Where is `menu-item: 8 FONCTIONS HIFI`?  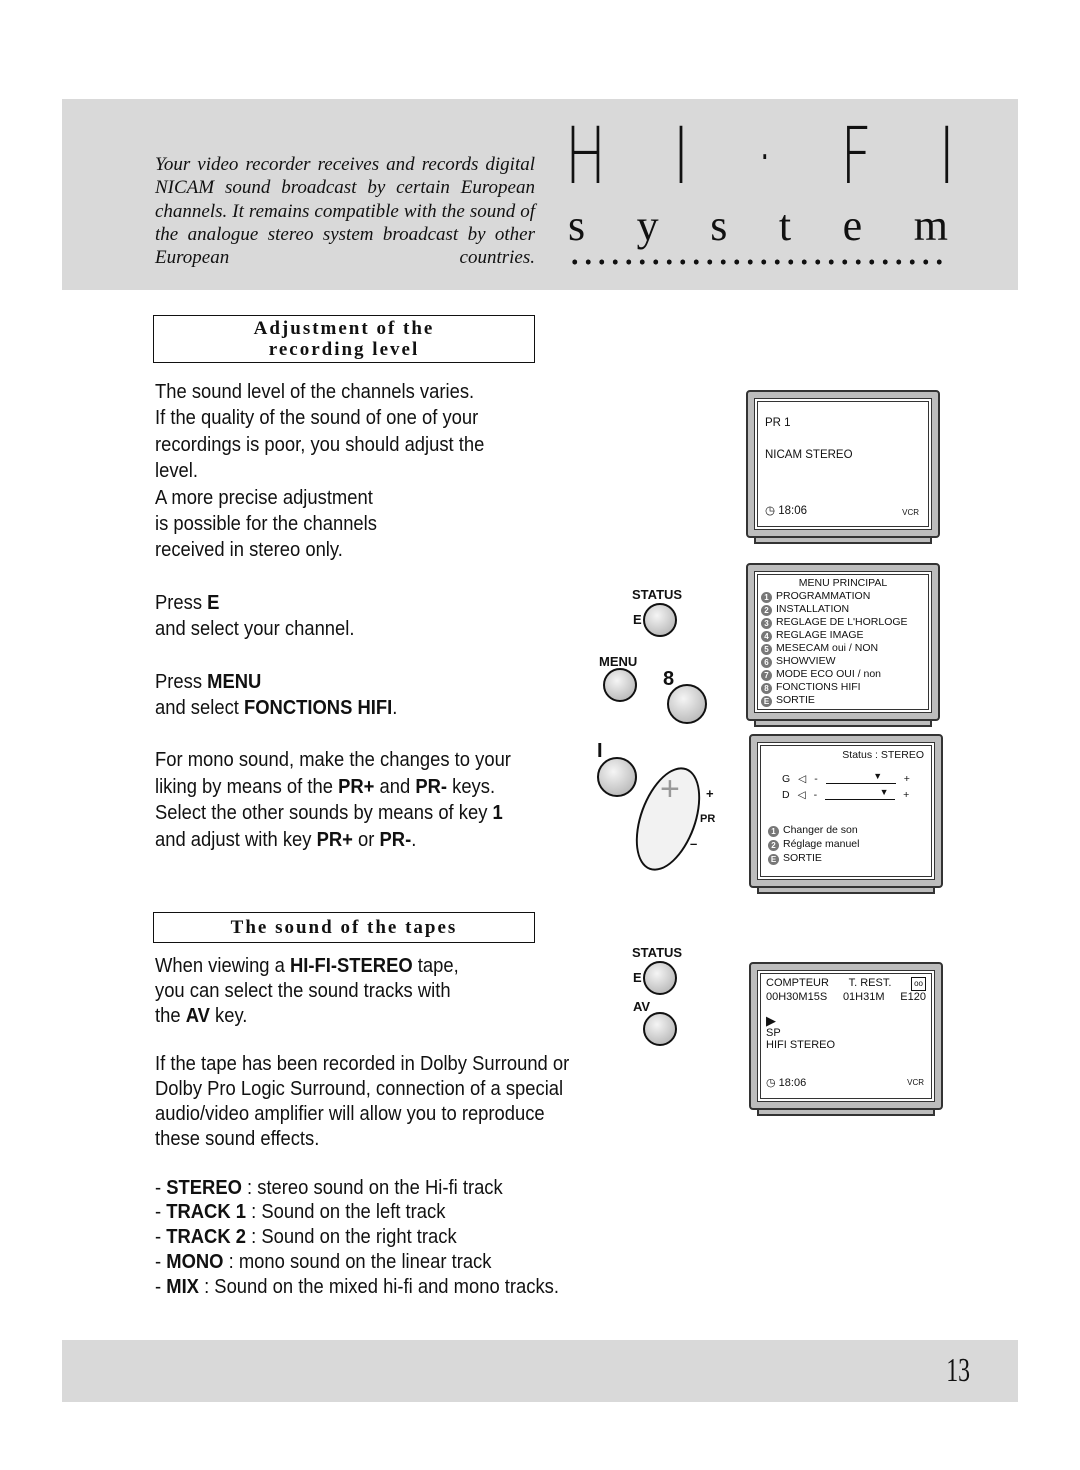 menu-item: 8 FONCTIONS HIFI is located at coordinates (843, 687).